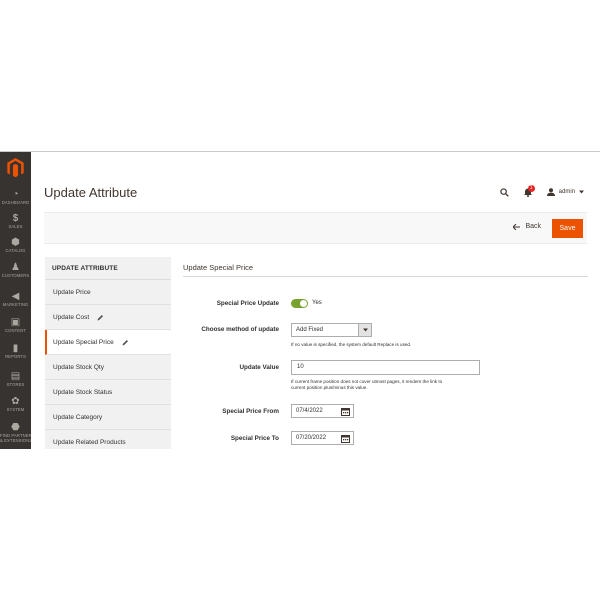 The width and height of the screenshot is (600, 600). What do you see at coordinates (247, 303) in the screenshot?
I see `special-price-update-label: Special Price Update` at bounding box center [247, 303].